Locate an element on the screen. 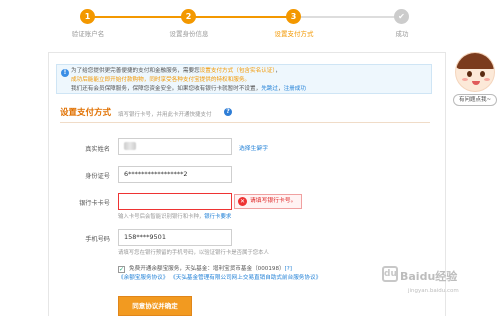  bank-card-requirements-link: 银行卡要求 is located at coordinates (217, 217).